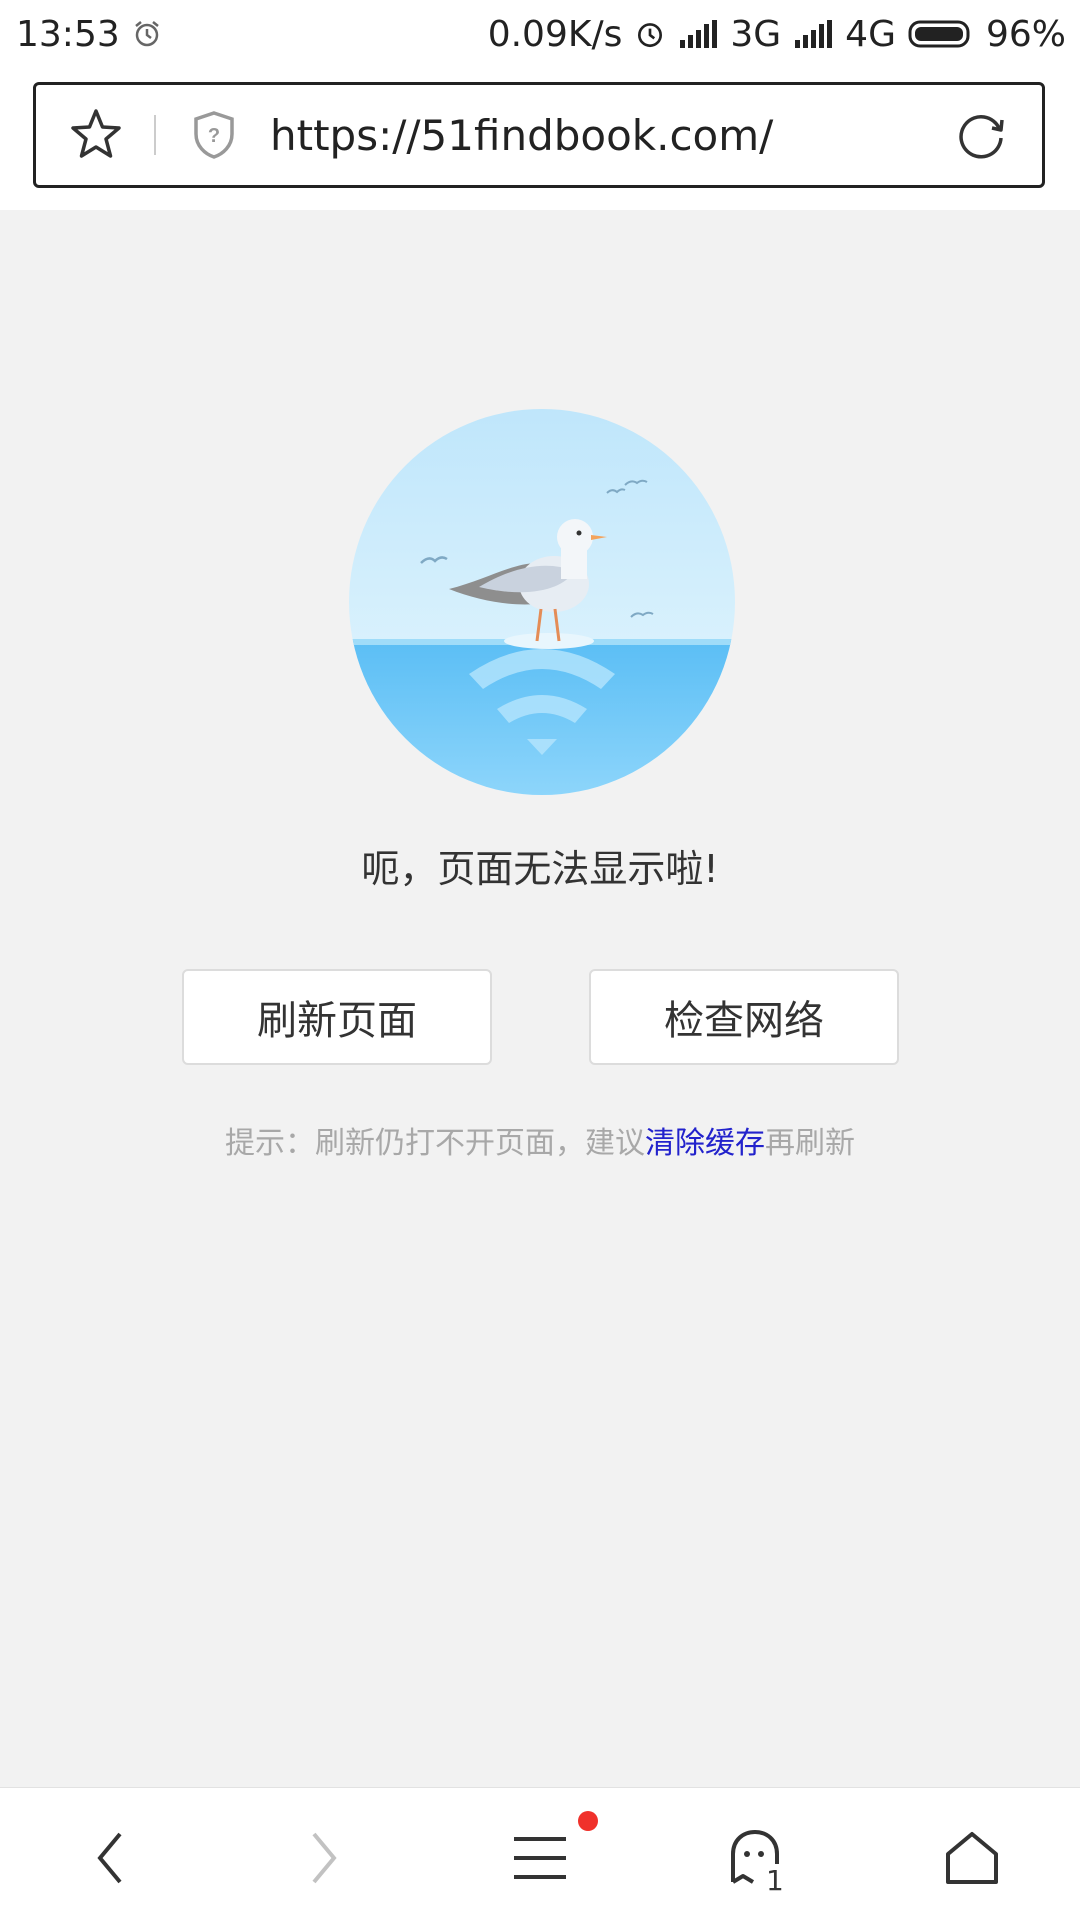 Image resolution: width=1080 pixels, height=1921 pixels. I want to click on menu-notification-badge, so click(588, 1821).